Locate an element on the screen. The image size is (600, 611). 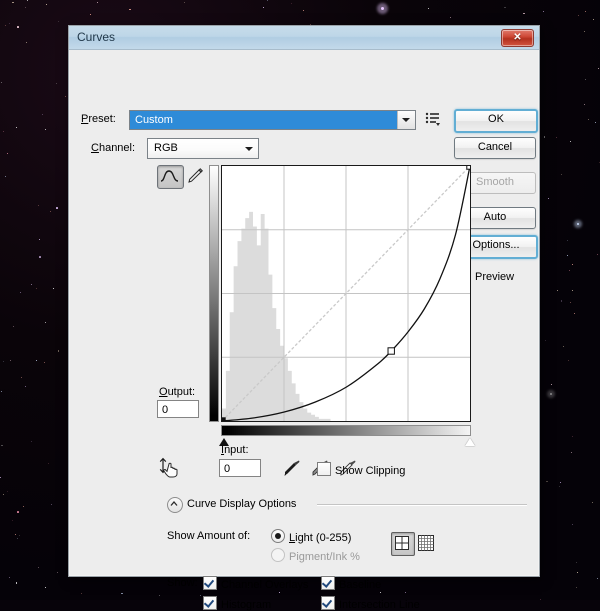
checkbox-intersection-line: Intersection Line is located at coordinates (370, 603).